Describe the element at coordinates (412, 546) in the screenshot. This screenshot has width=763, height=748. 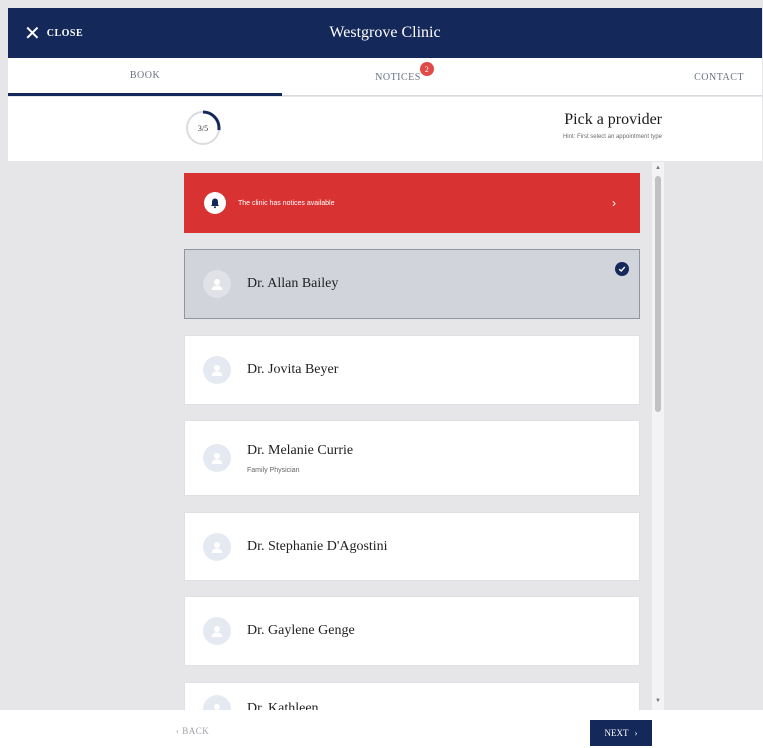
I see `provider-card-3: Dr. Stephanie D'Agostini` at that location.